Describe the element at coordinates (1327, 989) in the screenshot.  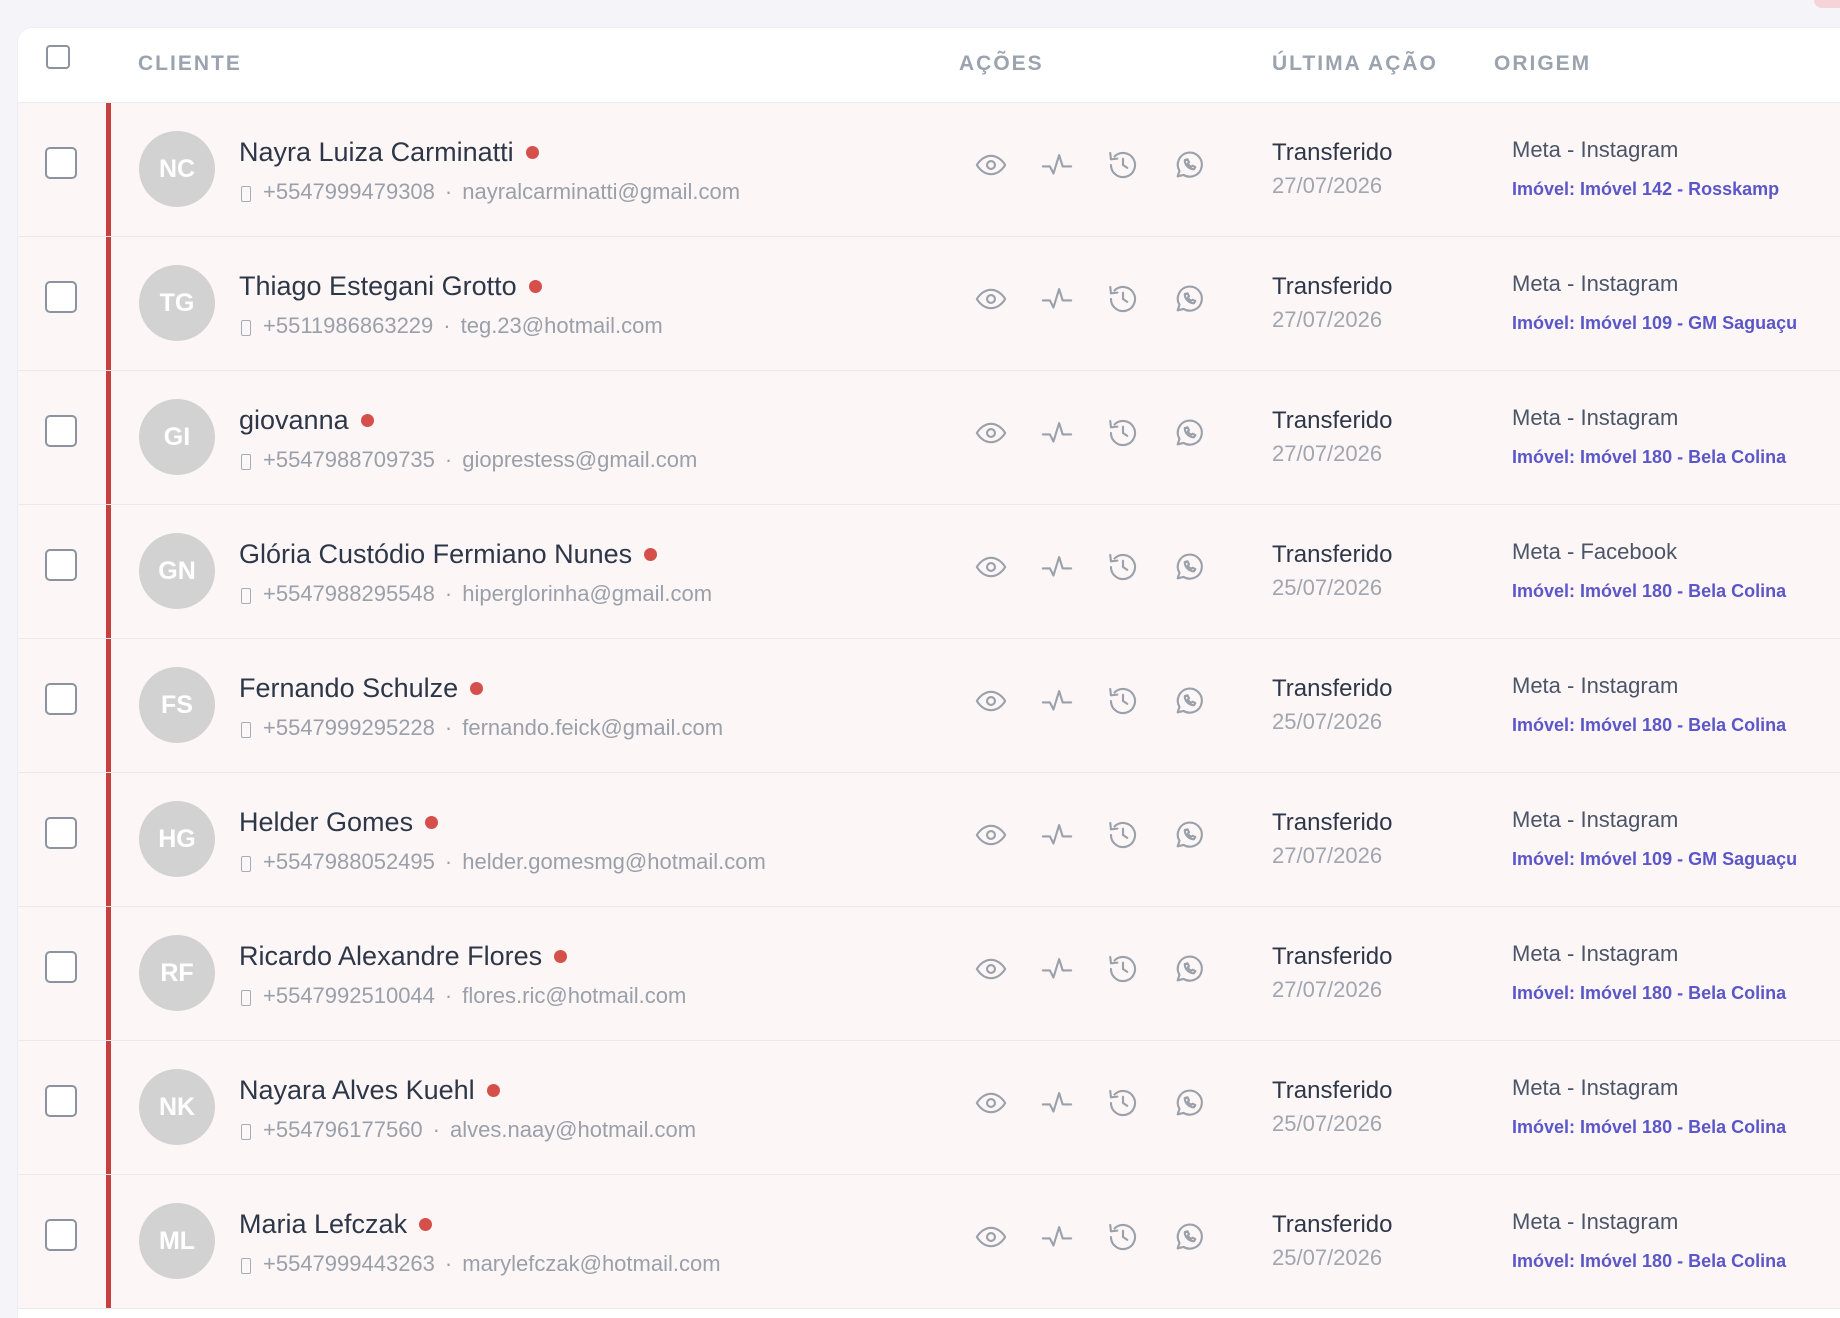
I see `last-action-date: 27/07/2026` at that location.